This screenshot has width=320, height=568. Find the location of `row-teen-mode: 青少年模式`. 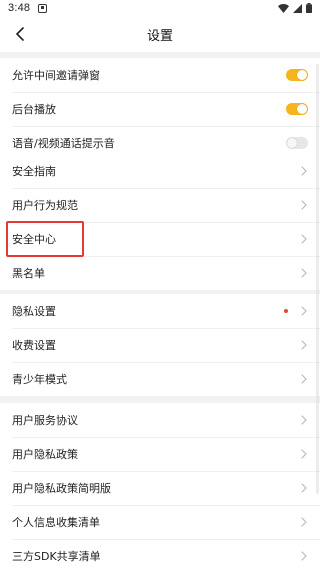

row-teen-mode: 青少年模式 is located at coordinates (160, 379).